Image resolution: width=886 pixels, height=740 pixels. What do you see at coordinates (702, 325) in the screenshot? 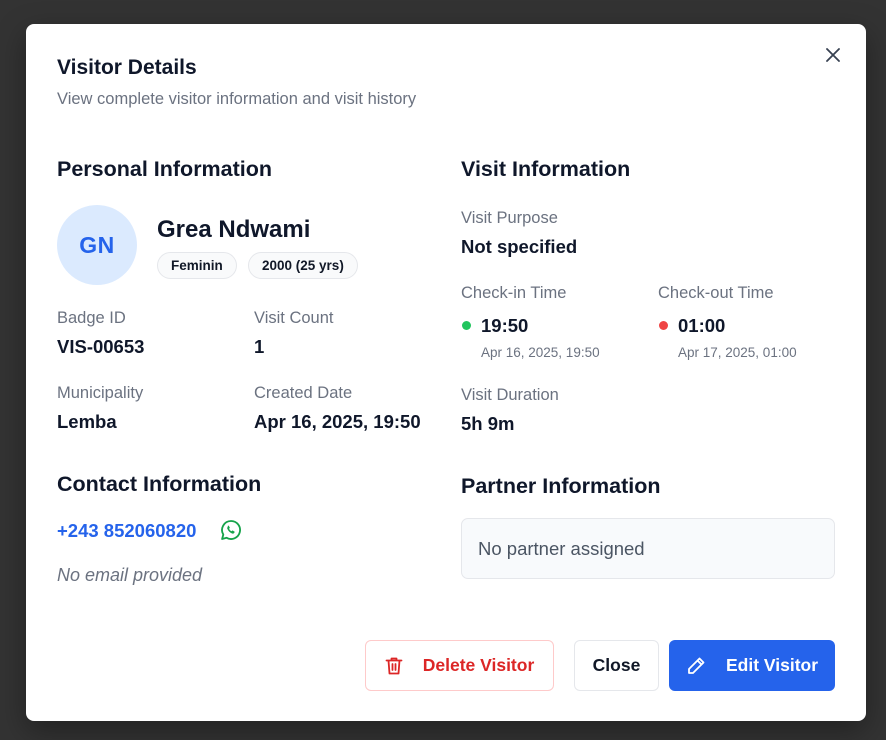
I see `checkout-time: 01:00` at bounding box center [702, 325].